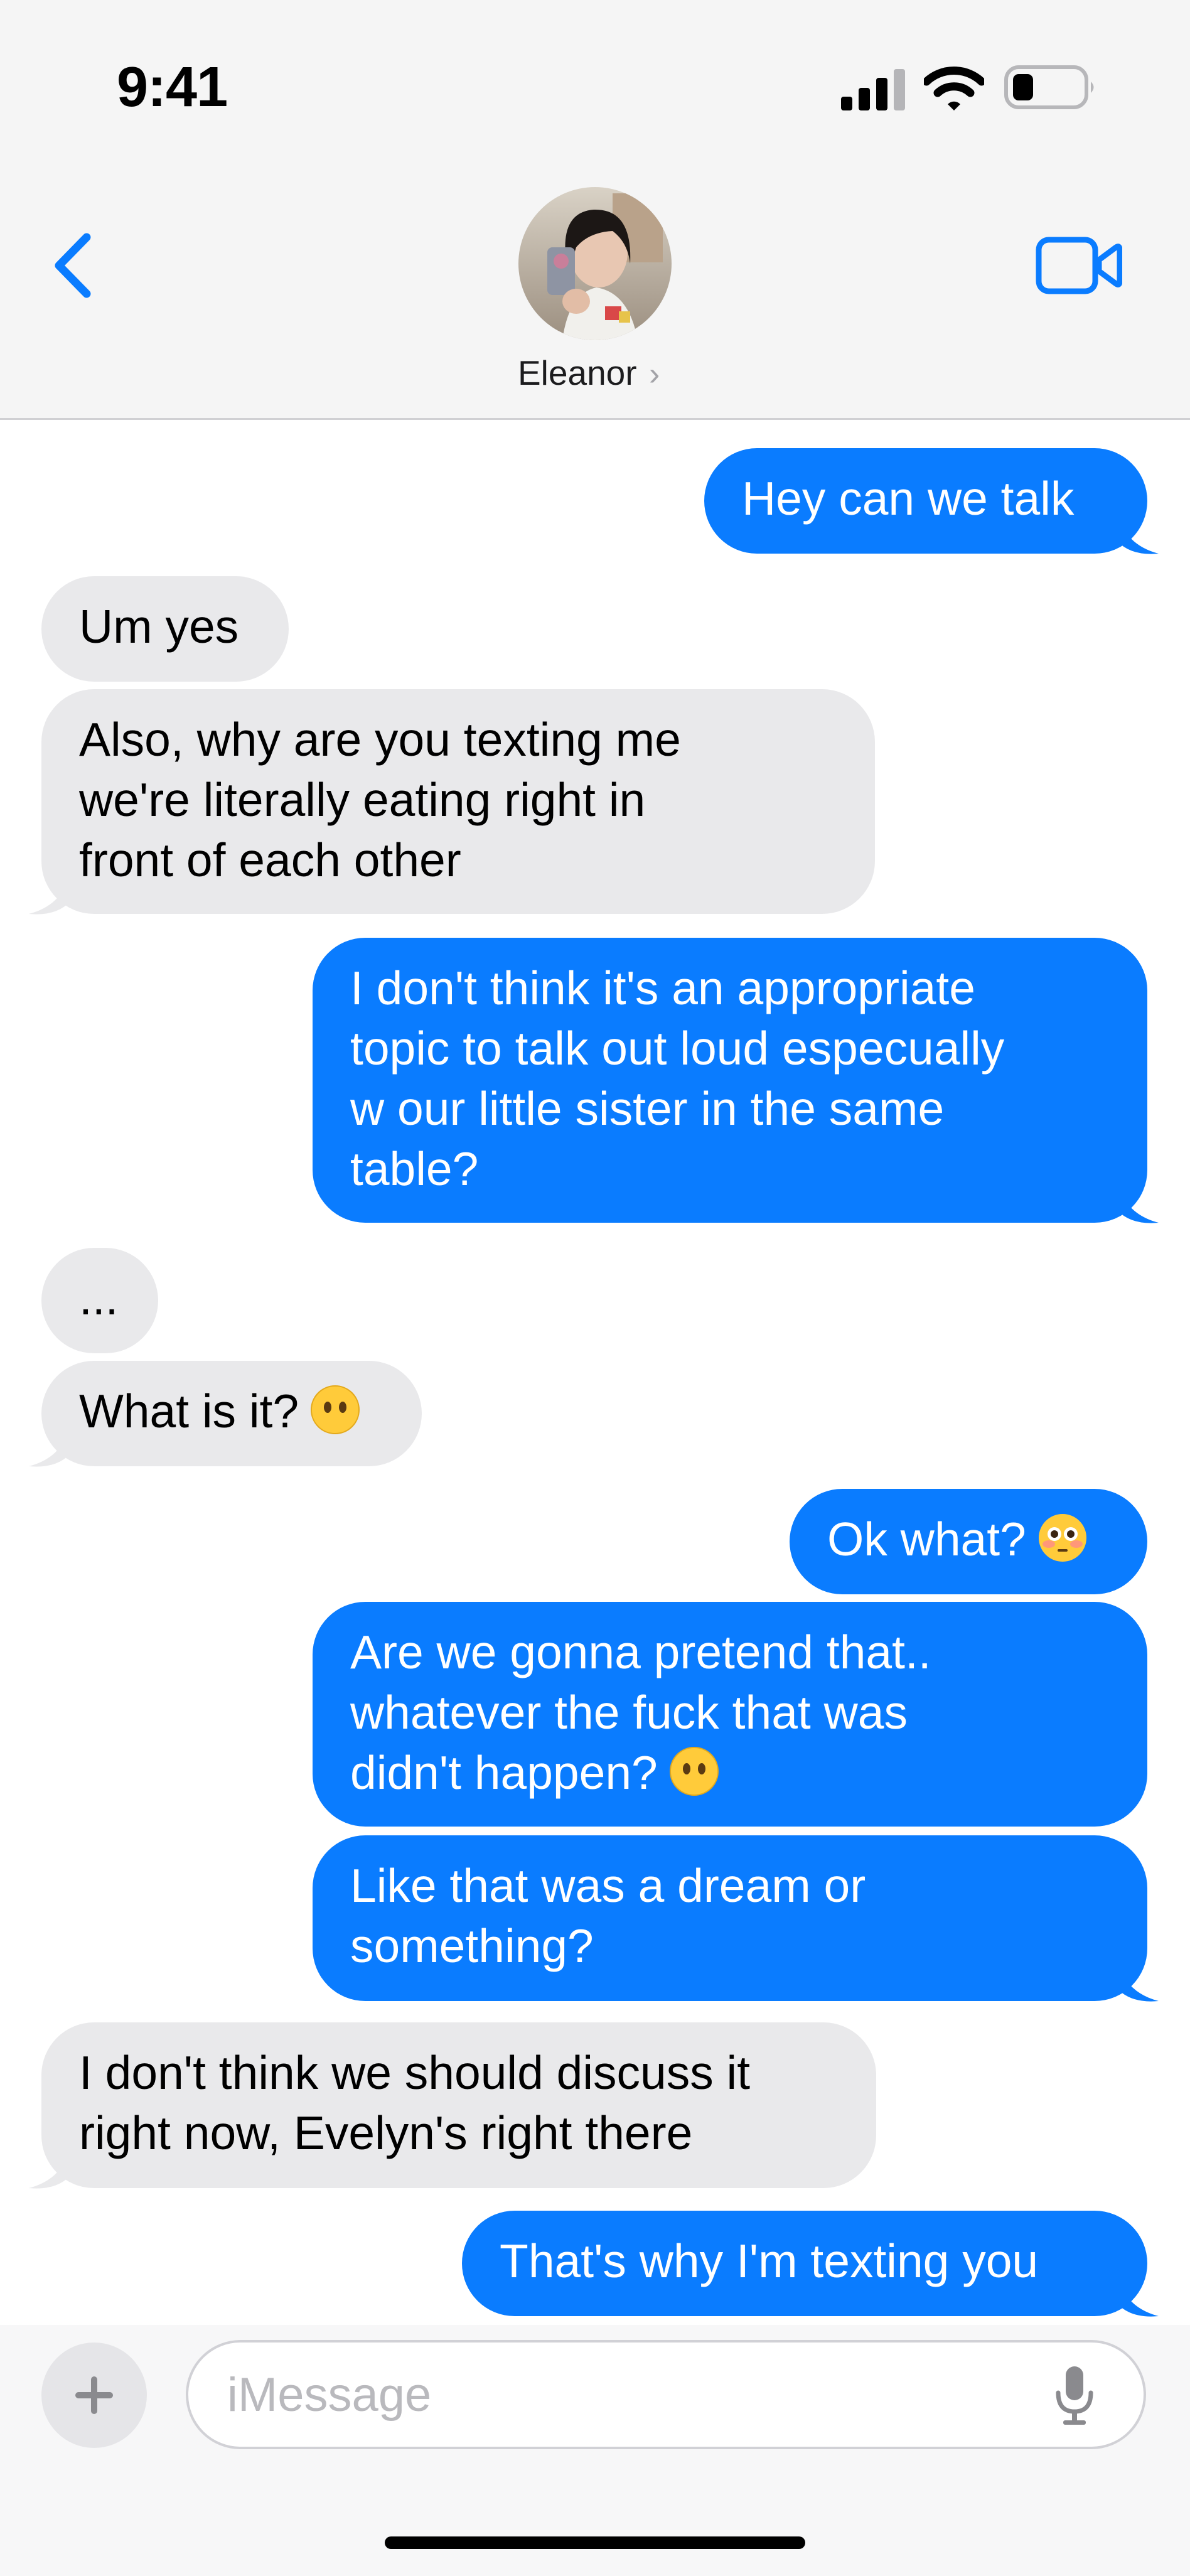 The width and height of the screenshot is (1190, 2576). Describe the element at coordinates (654, 374) in the screenshot. I see `chevron-right-icon: ›` at that location.